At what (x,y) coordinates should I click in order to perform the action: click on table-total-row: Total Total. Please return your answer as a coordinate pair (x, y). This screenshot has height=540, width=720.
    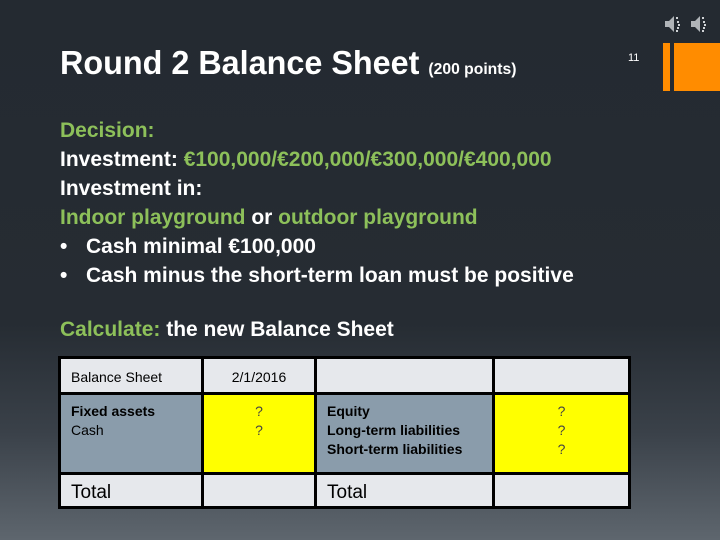
    Looking at the image, I should click on (344, 490).